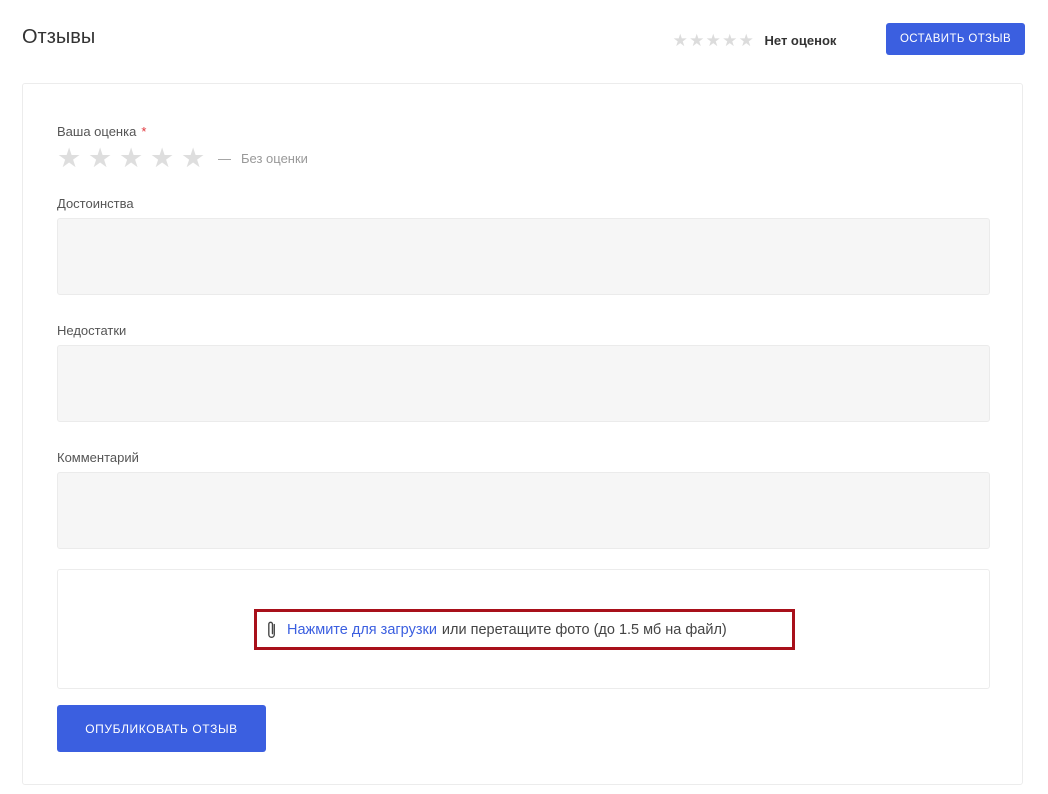  What do you see at coordinates (144, 131) in the screenshot?
I see `required-mark: *` at bounding box center [144, 131].